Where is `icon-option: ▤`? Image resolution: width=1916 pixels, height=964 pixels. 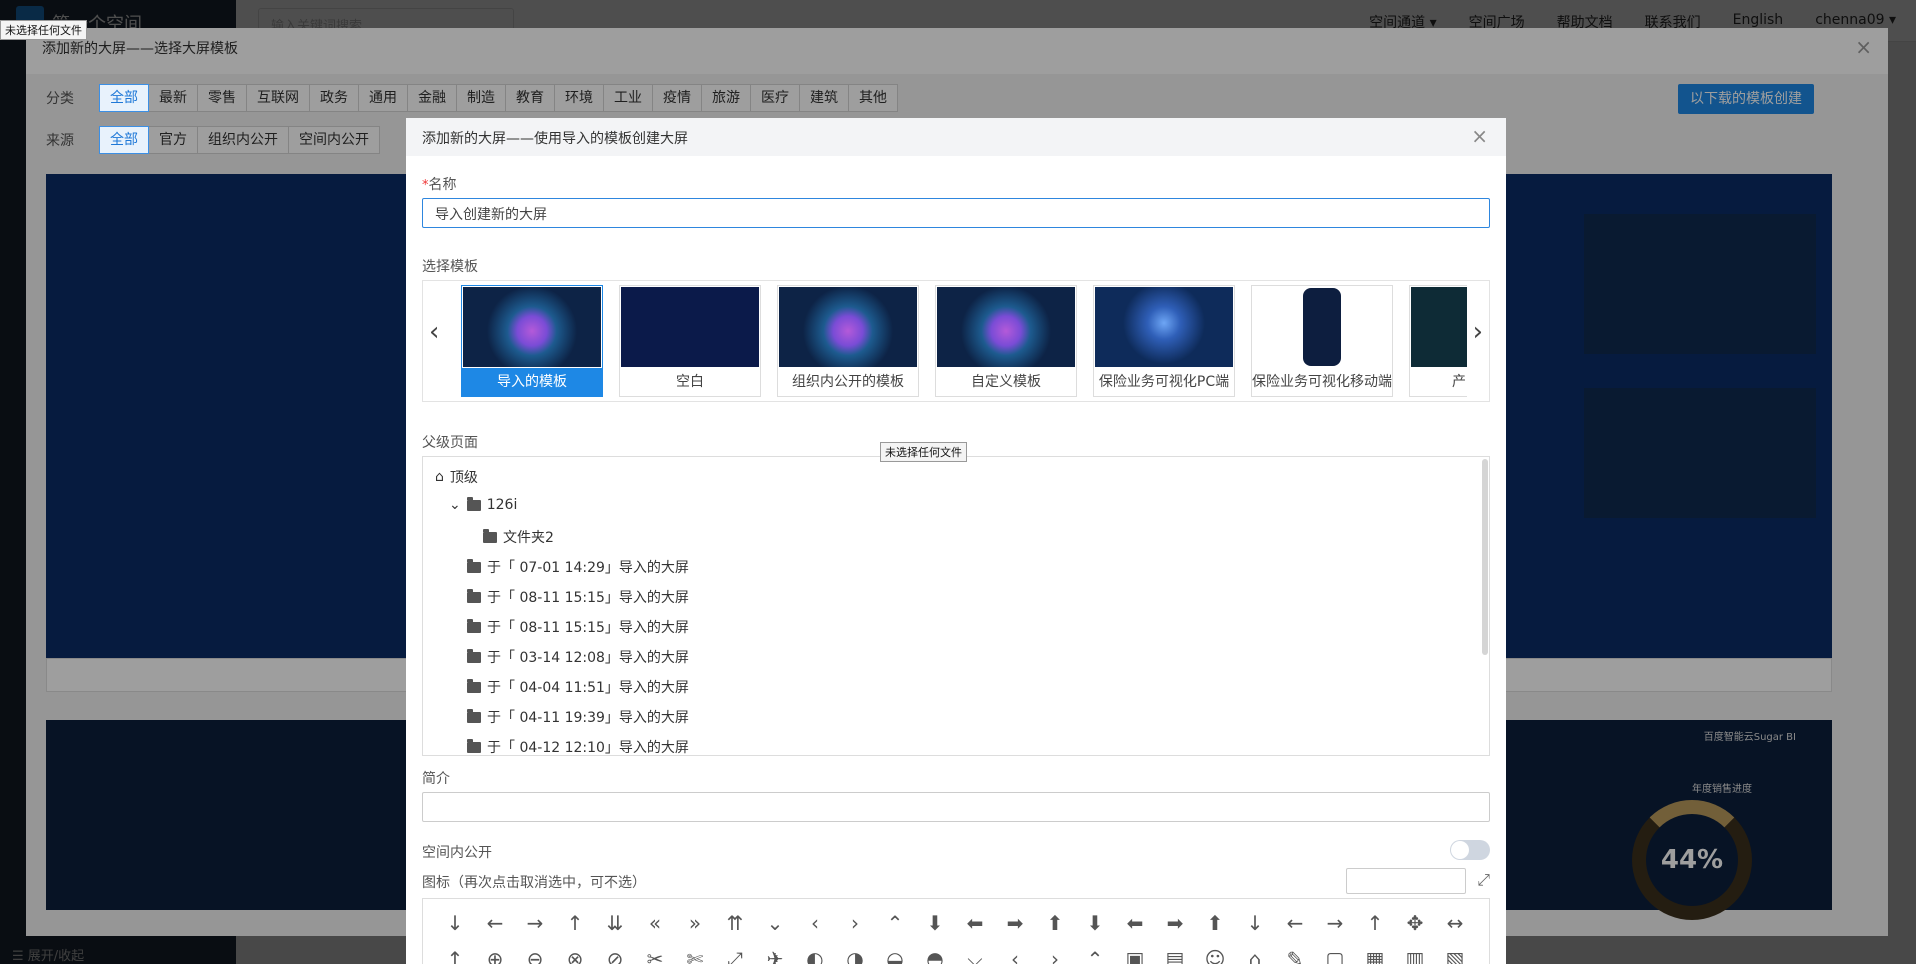
icon-option: ▤ is located at coordinates (1175, 955).